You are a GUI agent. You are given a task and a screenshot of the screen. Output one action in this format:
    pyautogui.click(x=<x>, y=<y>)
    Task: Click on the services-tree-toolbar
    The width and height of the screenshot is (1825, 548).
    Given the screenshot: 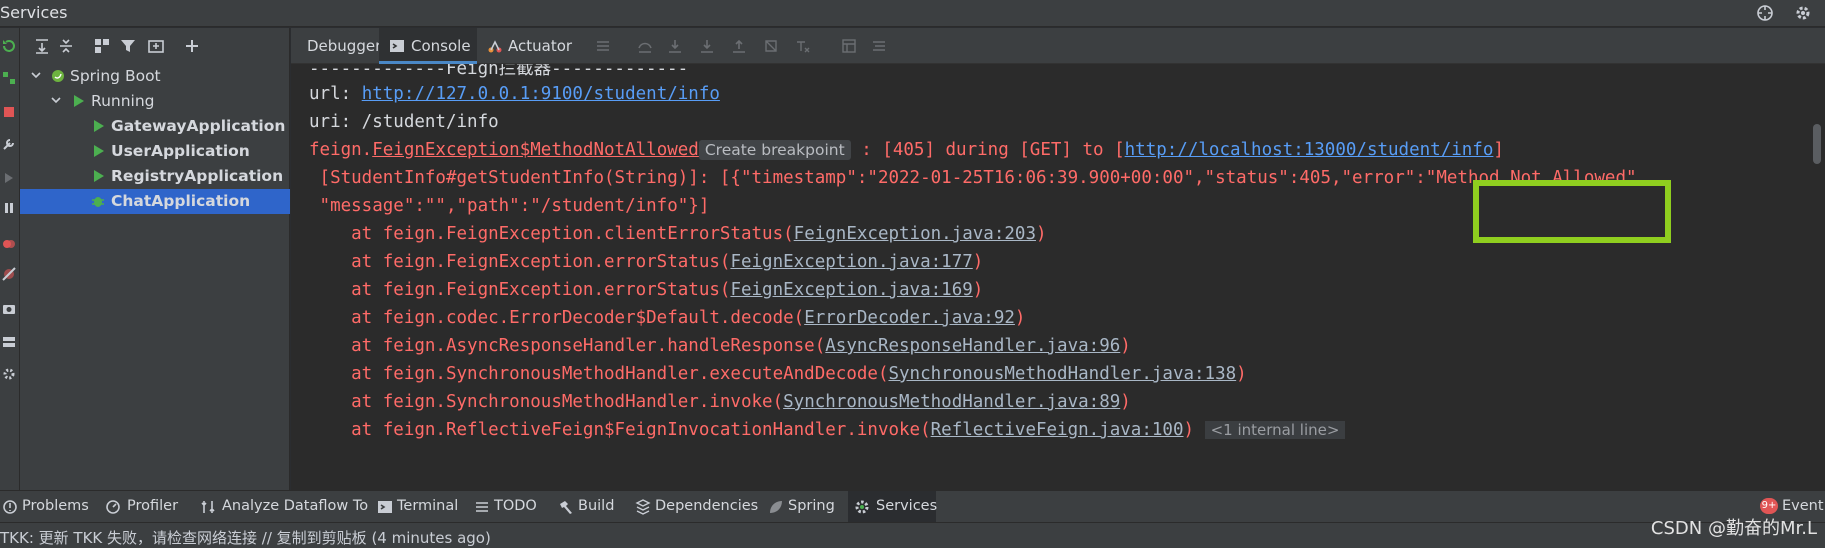 What is the action you would take?
    pyautogui.click(x=155, y=45)
    